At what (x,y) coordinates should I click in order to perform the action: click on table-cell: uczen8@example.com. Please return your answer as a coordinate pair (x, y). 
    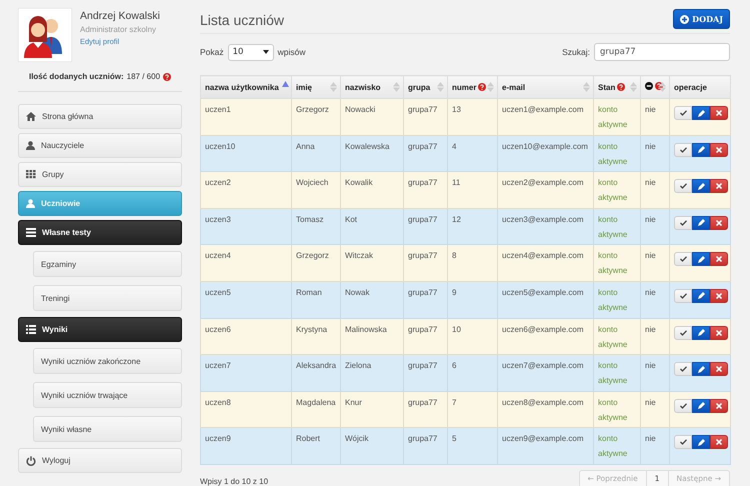
    Looking at the image, I should click on (543, 402).